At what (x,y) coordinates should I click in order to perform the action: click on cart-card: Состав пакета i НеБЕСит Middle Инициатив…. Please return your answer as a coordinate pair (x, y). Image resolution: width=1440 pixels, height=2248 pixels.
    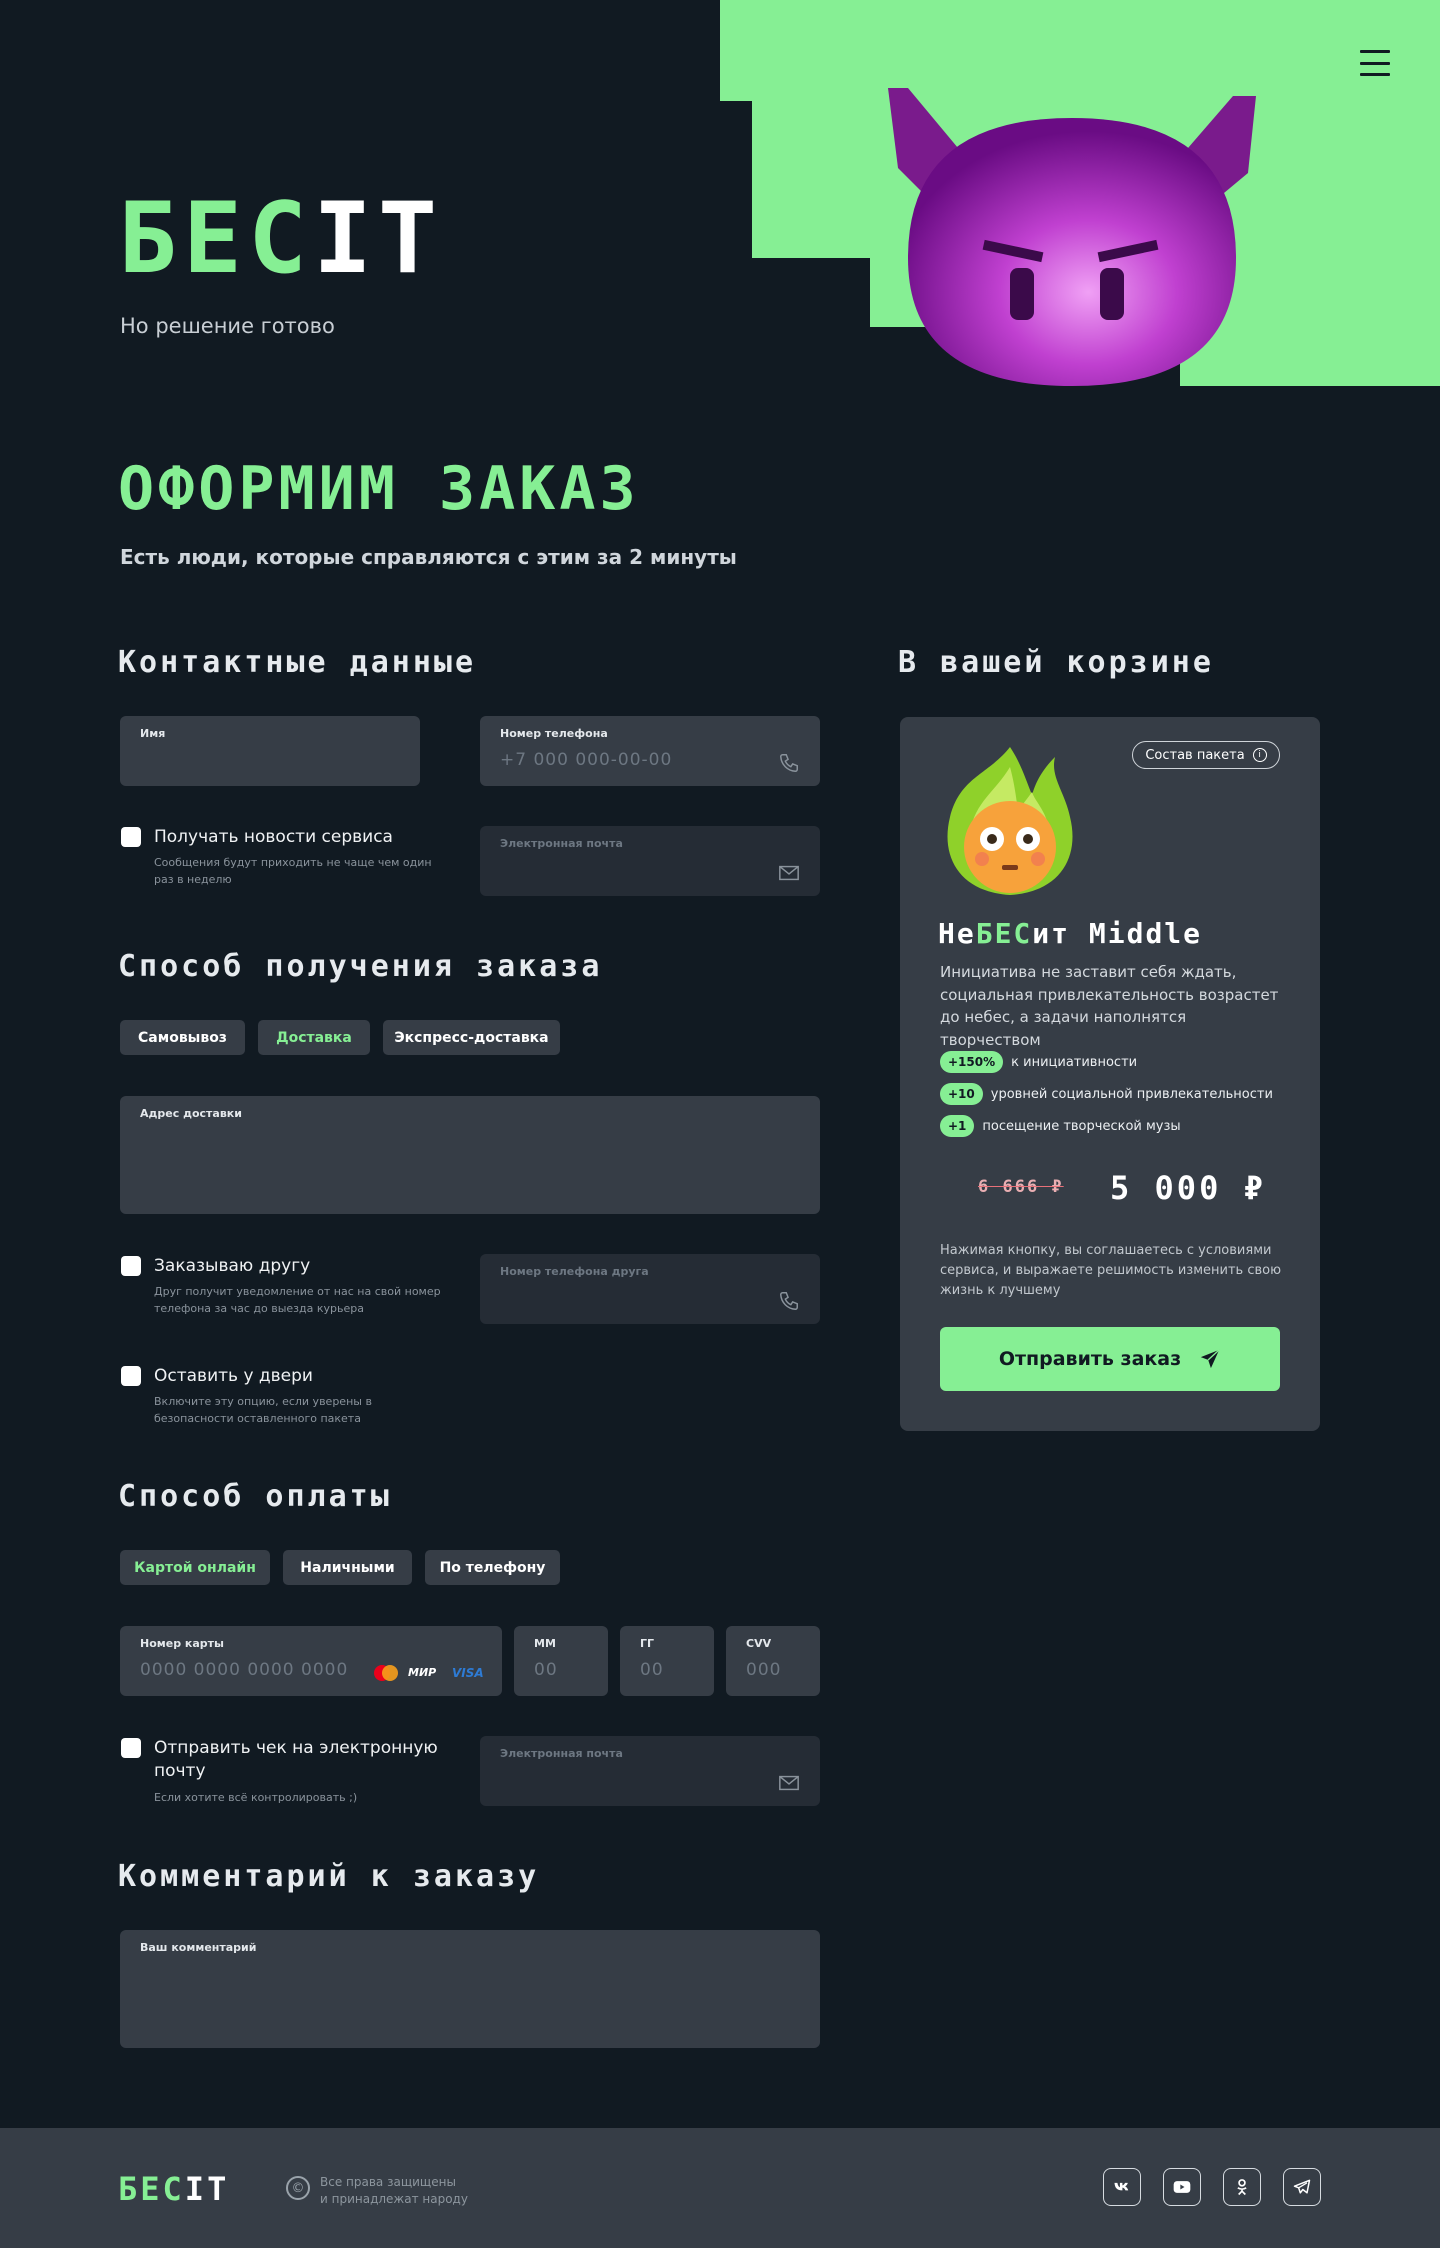
    Looking at the image, I should click on (1110, 1074).